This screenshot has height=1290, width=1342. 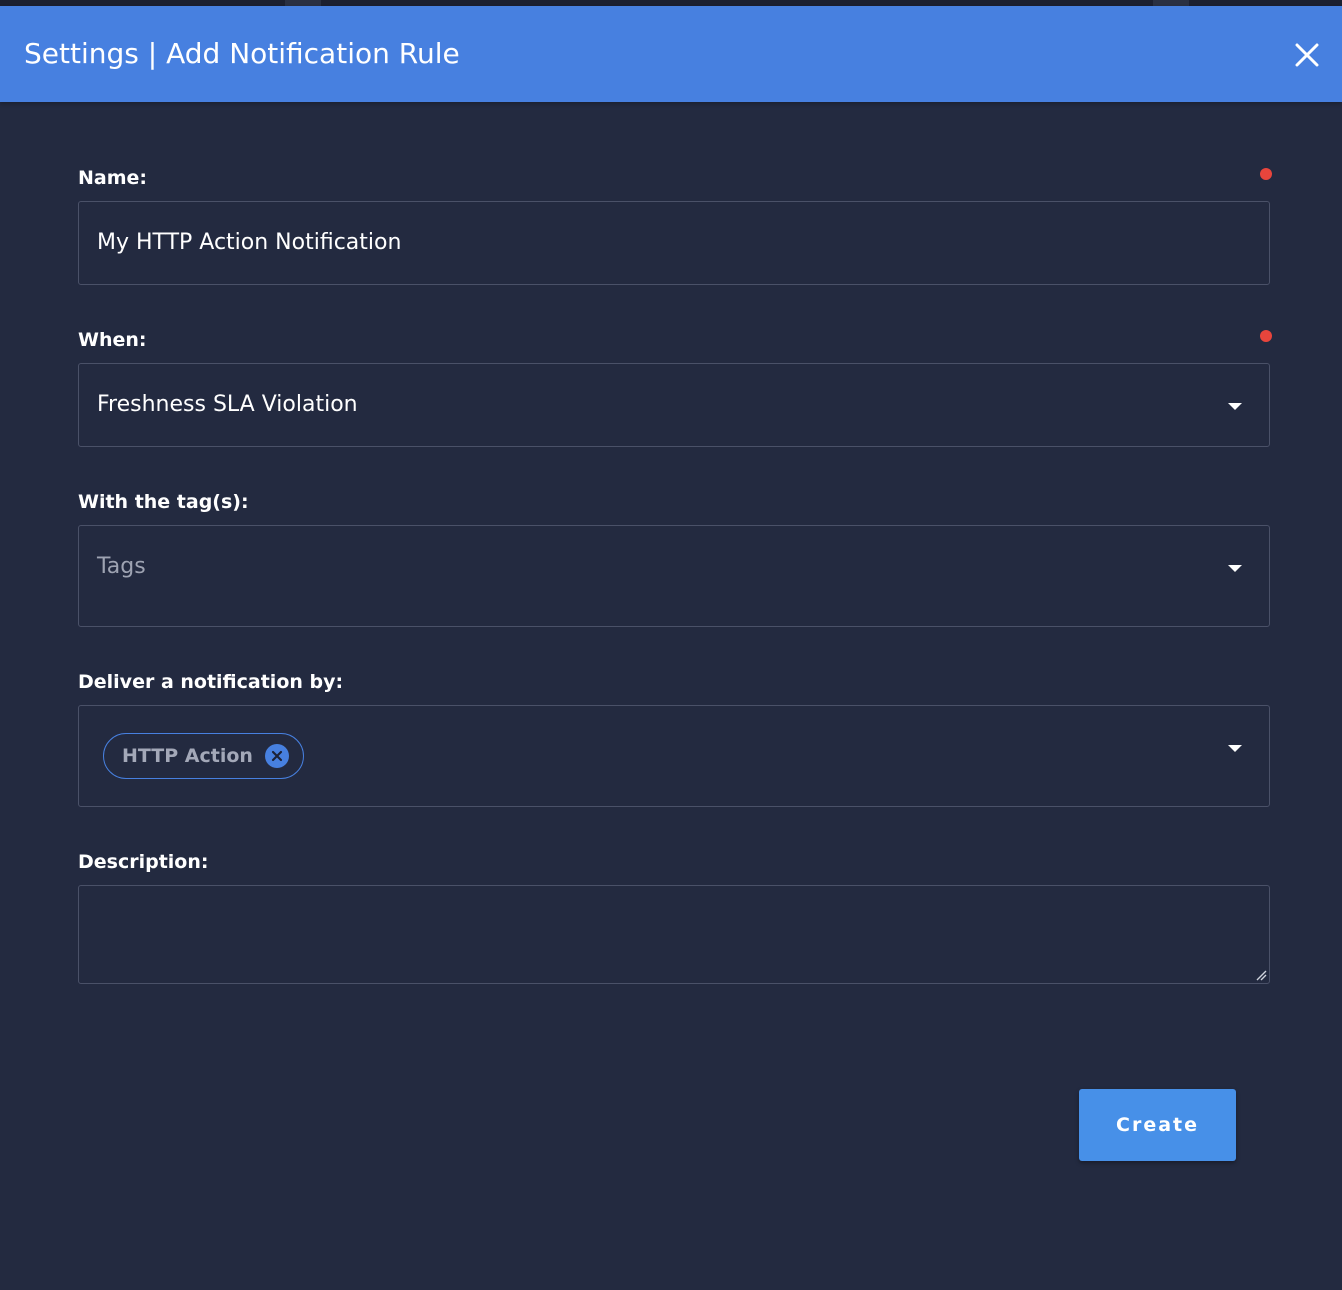 I want to click on close-icon, so click(x=1307, y=55).